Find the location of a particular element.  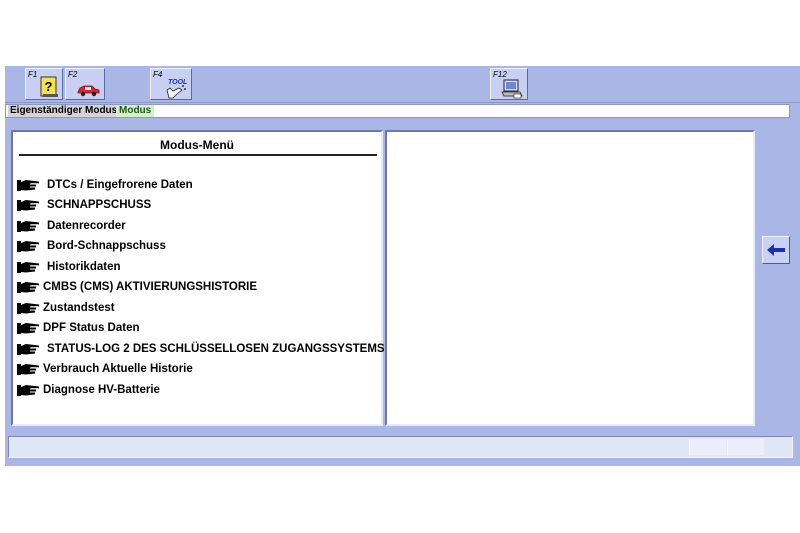

f12-key-label: F12 is located at coordinates (500, 74).